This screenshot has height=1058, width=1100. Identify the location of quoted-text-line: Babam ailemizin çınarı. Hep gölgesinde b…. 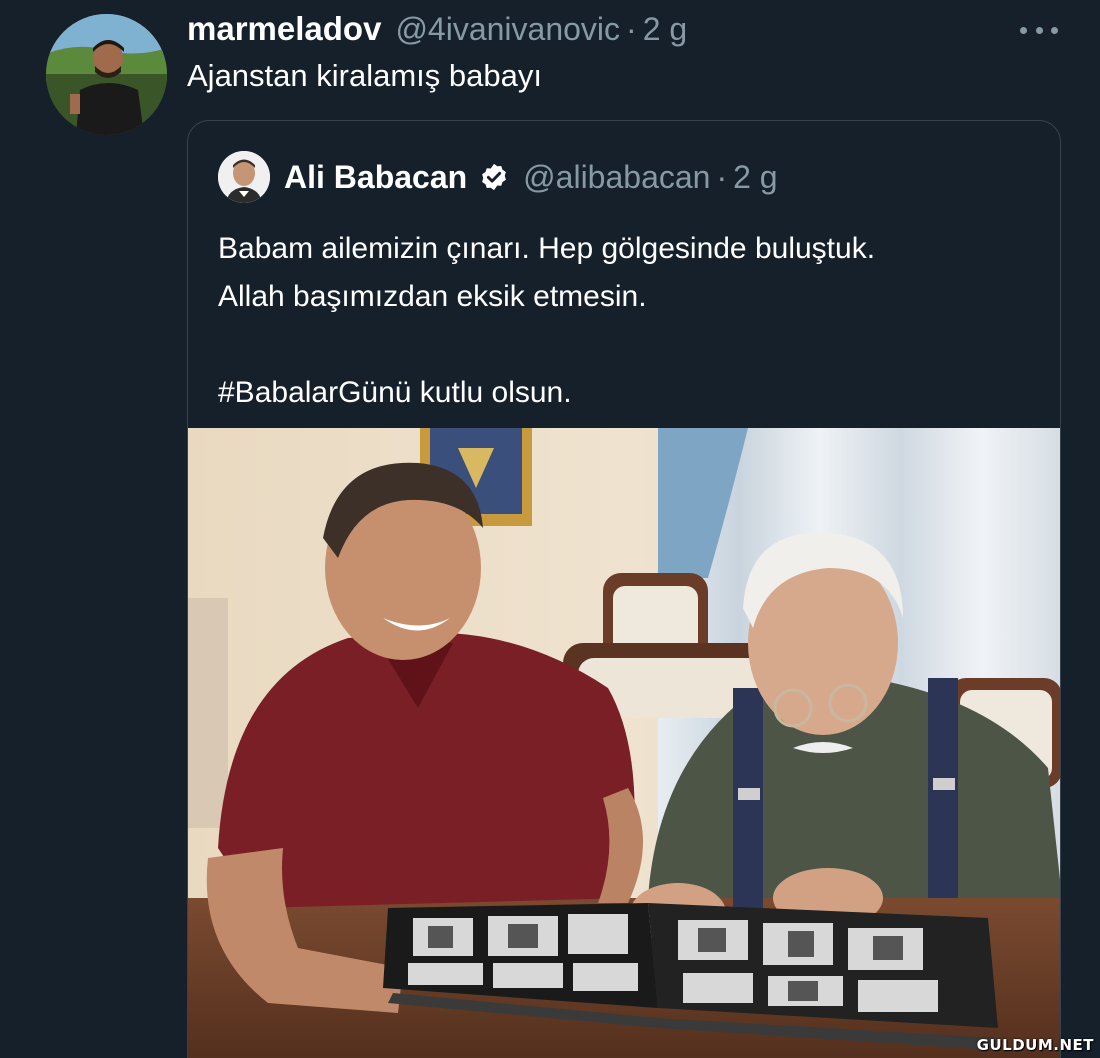
(547, 248).